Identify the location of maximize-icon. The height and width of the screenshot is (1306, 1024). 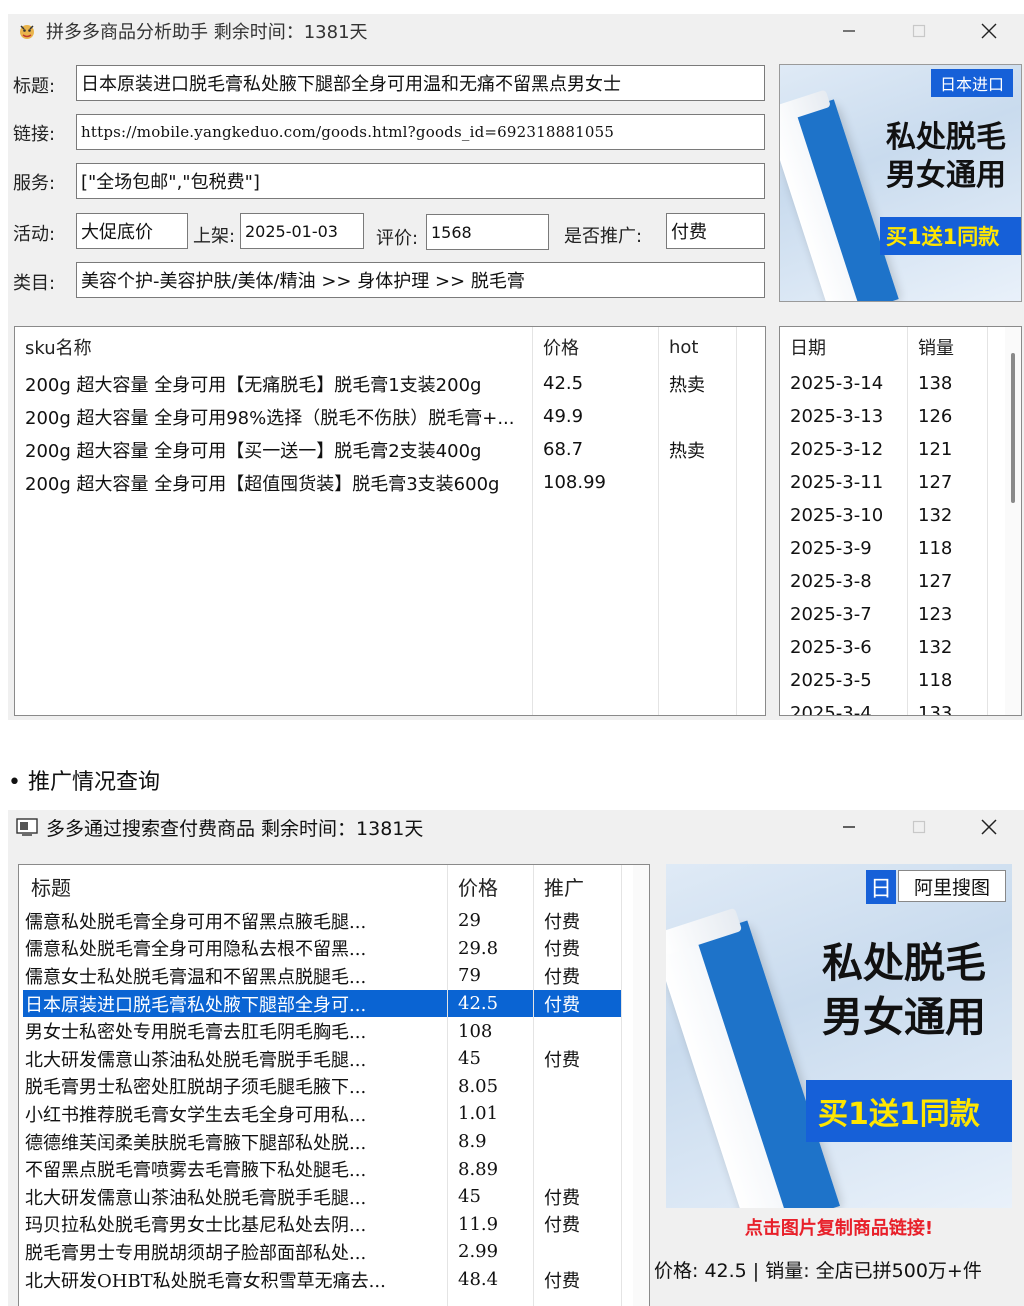
(919, 827).